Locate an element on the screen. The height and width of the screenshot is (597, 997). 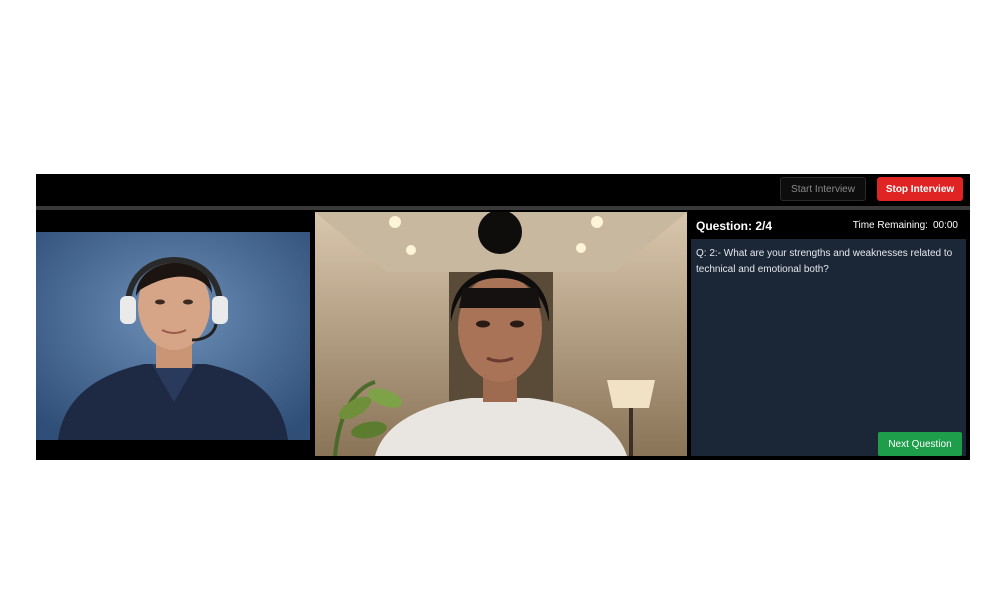
next-question-button: Next Question is located at coordinates (920, 444).